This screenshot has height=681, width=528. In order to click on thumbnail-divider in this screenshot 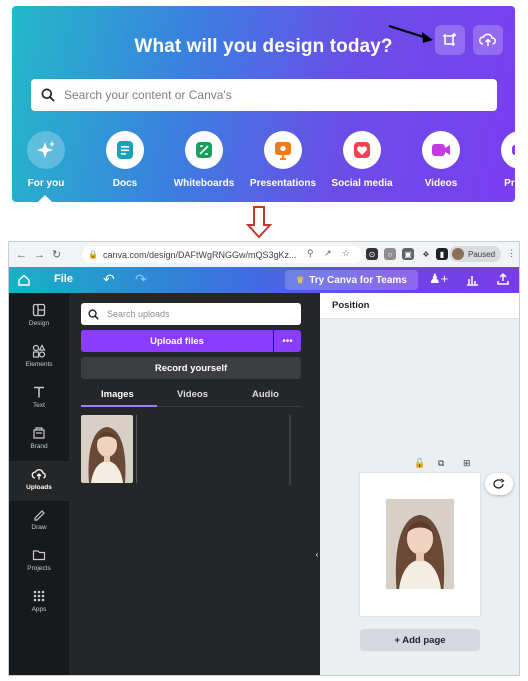, I will do `click(136, 449)`.